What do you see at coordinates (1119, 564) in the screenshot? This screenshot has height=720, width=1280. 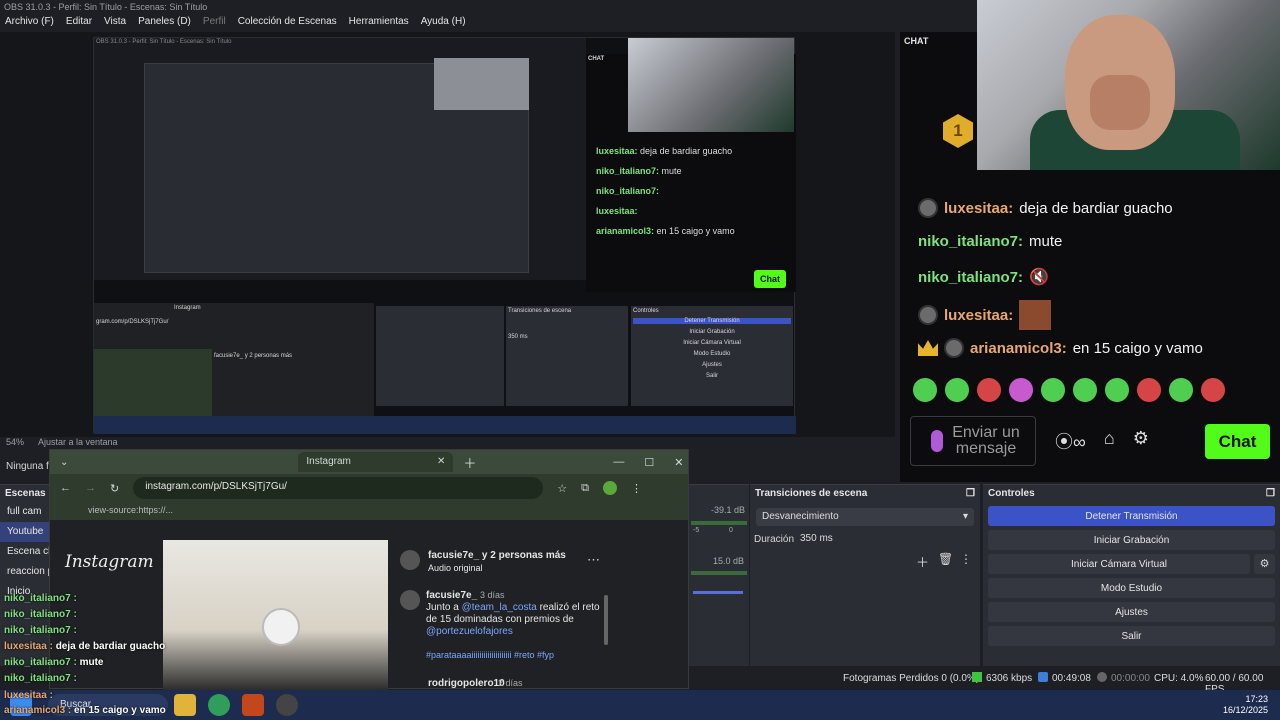 I see `virtual-camera-button: Iniciar Cámara Virtual` at bounding box center [1119, 564].